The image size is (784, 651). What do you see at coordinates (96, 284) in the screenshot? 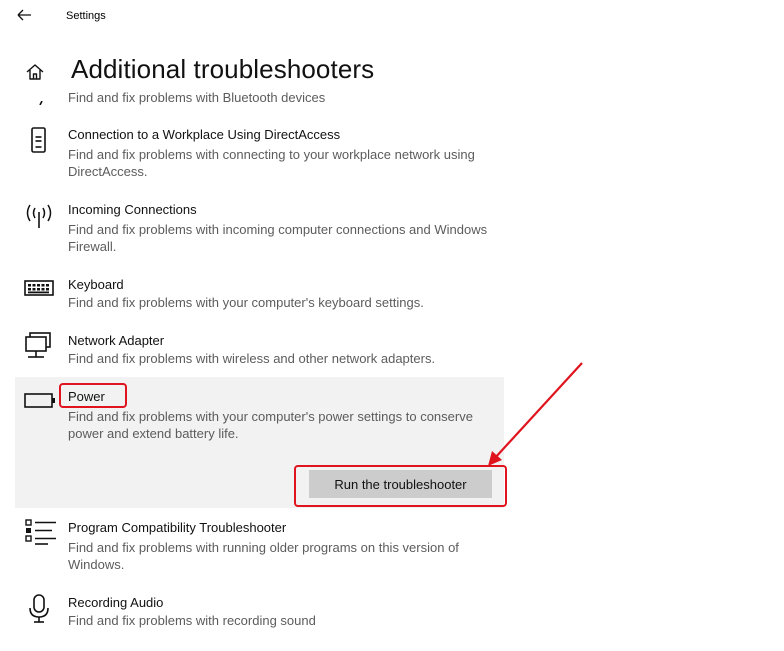
I see `item-name: Keyboard` at bounding box center [96, 284].